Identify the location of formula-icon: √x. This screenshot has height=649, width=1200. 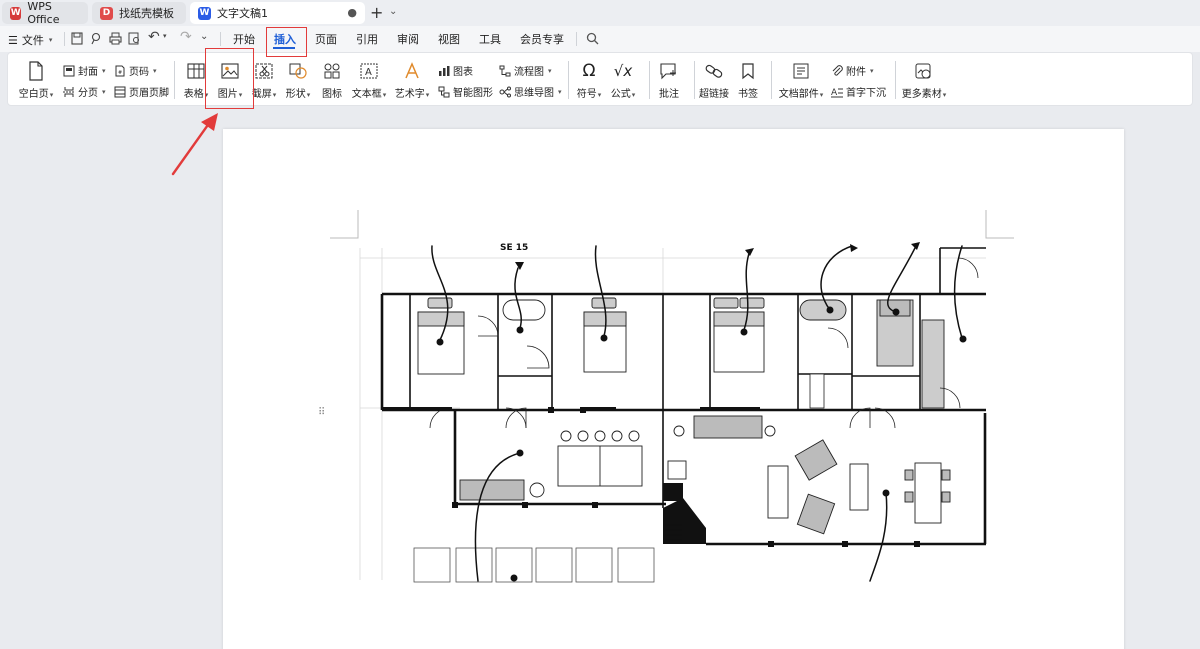
(623, 71).